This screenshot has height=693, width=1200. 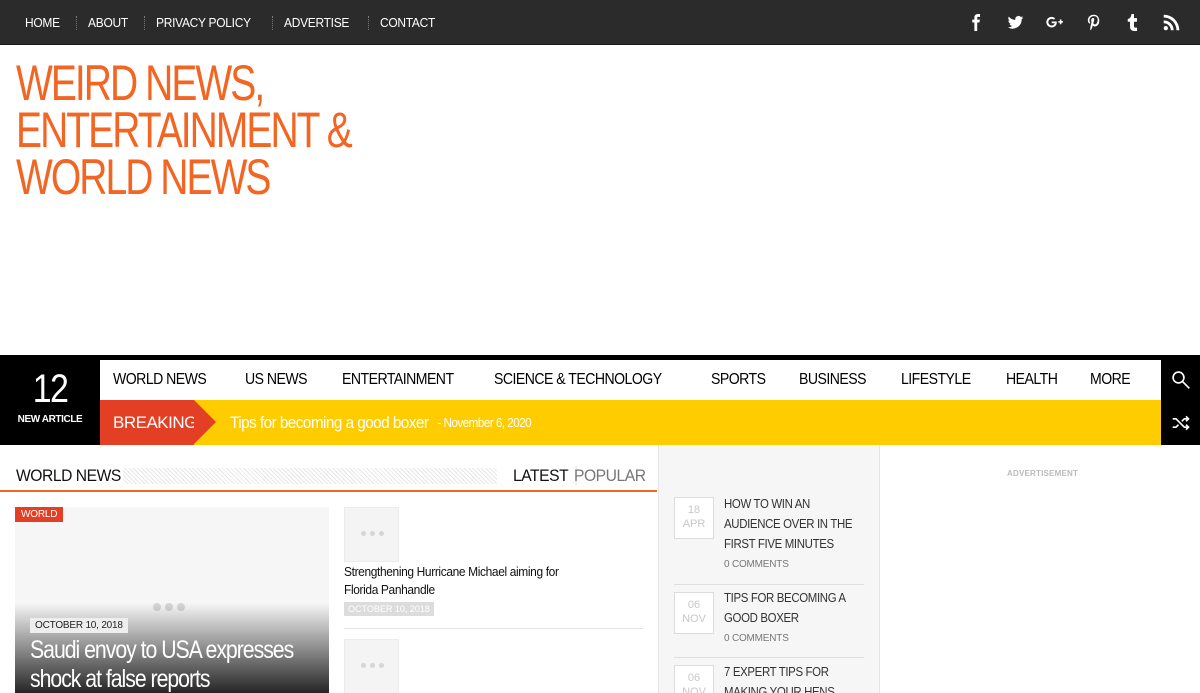 I want to click on advertisement-label: ADVERTISEMENT, so click(x=1043, y=473).